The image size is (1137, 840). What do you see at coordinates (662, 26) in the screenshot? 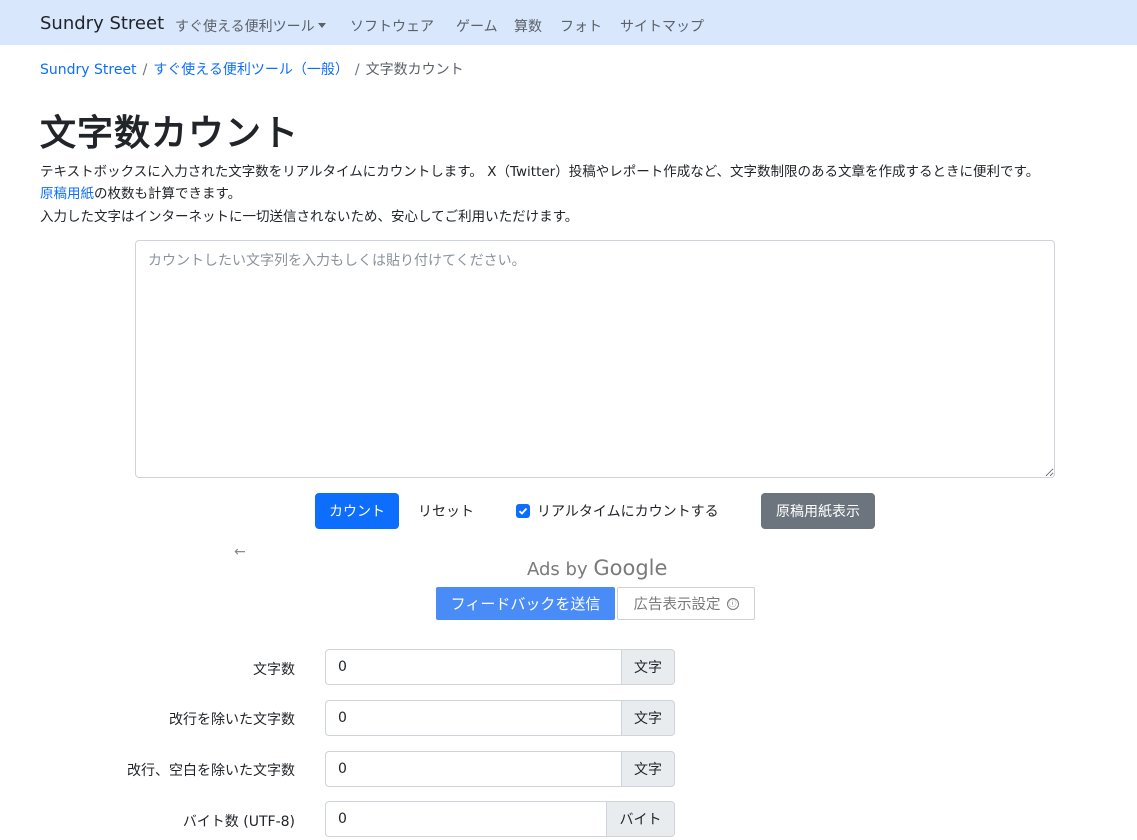
I see `nav-item-sitemap: サイトマップ` at bounding box center [662, 26].